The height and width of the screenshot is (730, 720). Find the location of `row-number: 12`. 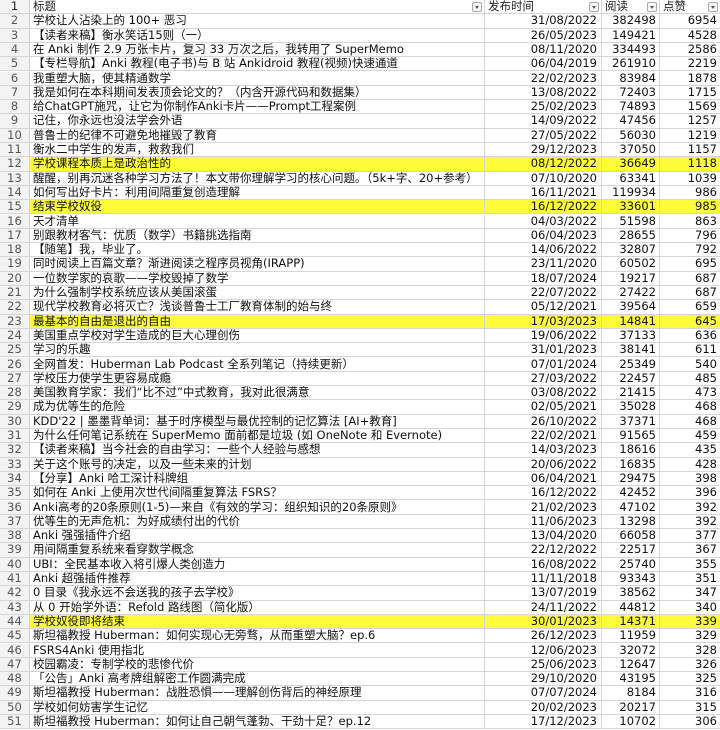

row-number: 12 is located at coordinates (15, 164).